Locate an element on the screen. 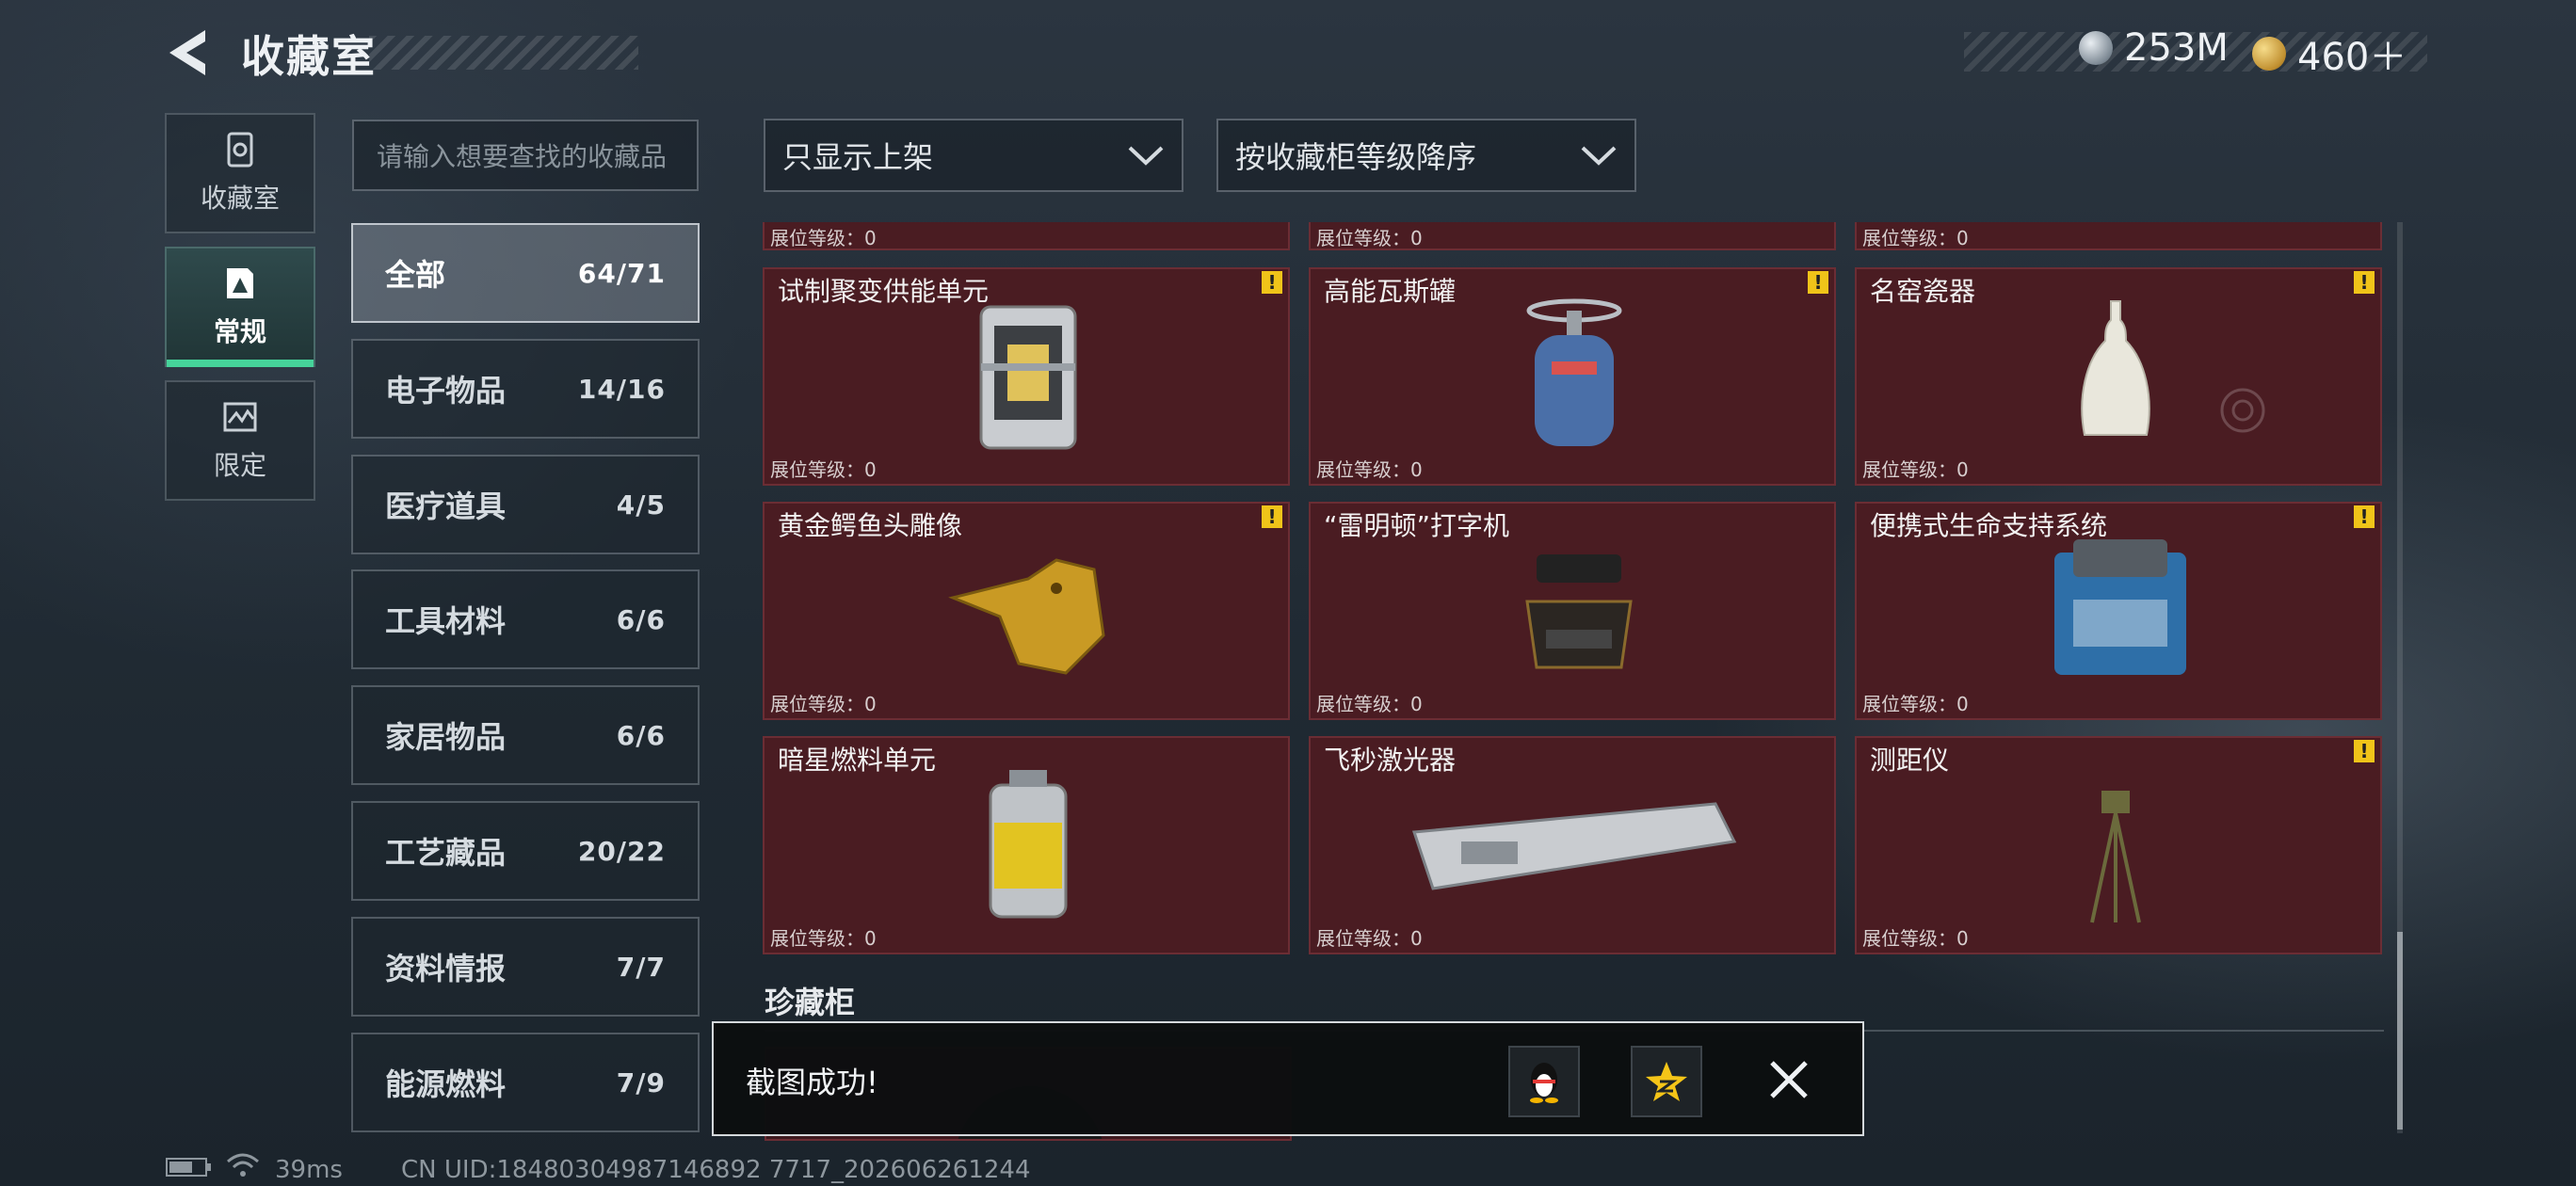 The image size is (2576, 1186). item-card-porcelain: 名窑瓷器 ! 展位等级：0 is located at coordinates (2118, 376).